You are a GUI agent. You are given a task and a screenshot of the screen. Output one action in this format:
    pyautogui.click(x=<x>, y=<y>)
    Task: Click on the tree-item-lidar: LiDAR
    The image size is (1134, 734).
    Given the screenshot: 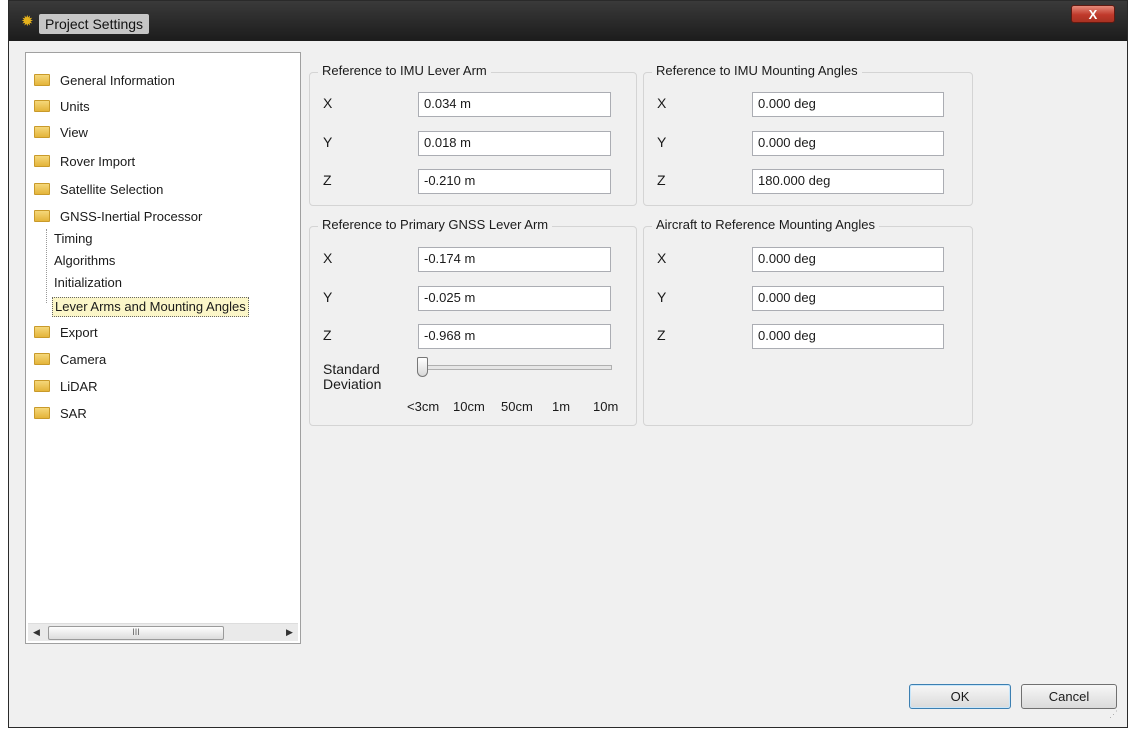 What is the action you would take?
    pyautogui.click(x=66, y=387)
    